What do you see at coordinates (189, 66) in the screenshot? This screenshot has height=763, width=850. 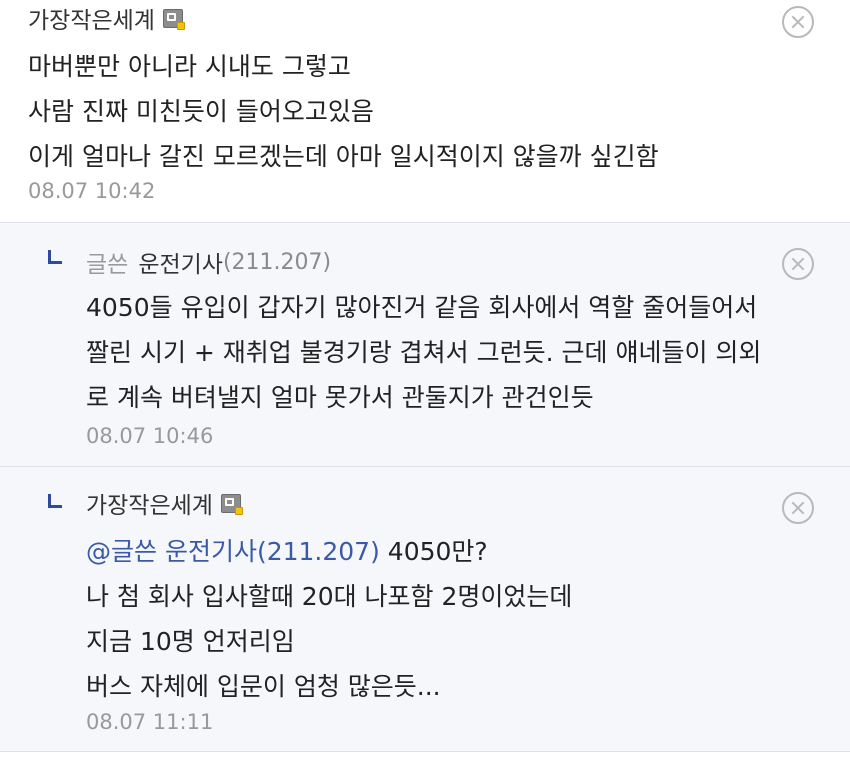 I see `comment-line: 마버뿐만 아니라 시내도 그렇고` at bounding box center [189, 66].